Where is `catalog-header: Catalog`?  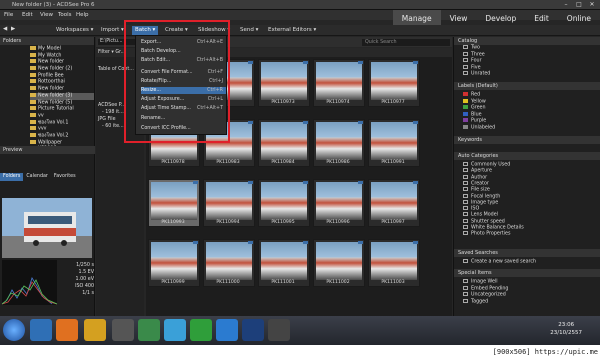
catalog-header: Catalog is located at coordinates (527, 41).